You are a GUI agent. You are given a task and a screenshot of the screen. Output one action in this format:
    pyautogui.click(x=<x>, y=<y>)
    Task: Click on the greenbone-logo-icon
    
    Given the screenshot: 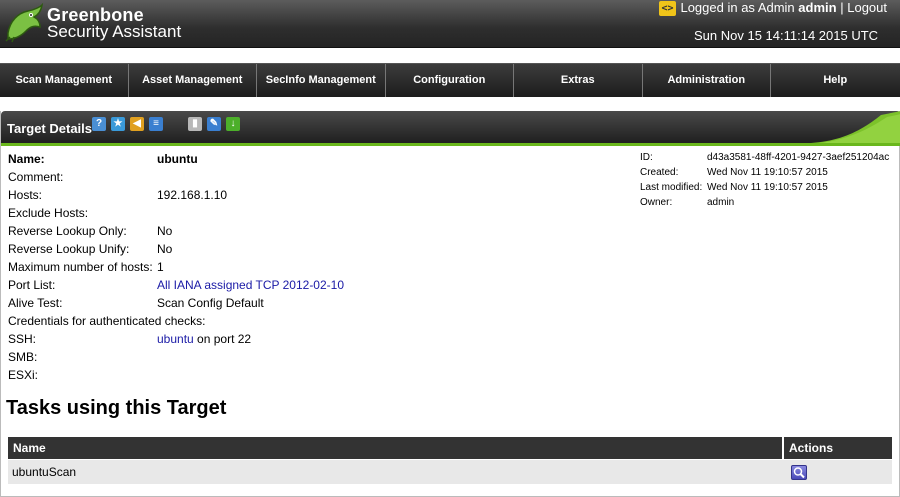 What is the action you would take?
    pyautogui.click(x=24, y=23)
    